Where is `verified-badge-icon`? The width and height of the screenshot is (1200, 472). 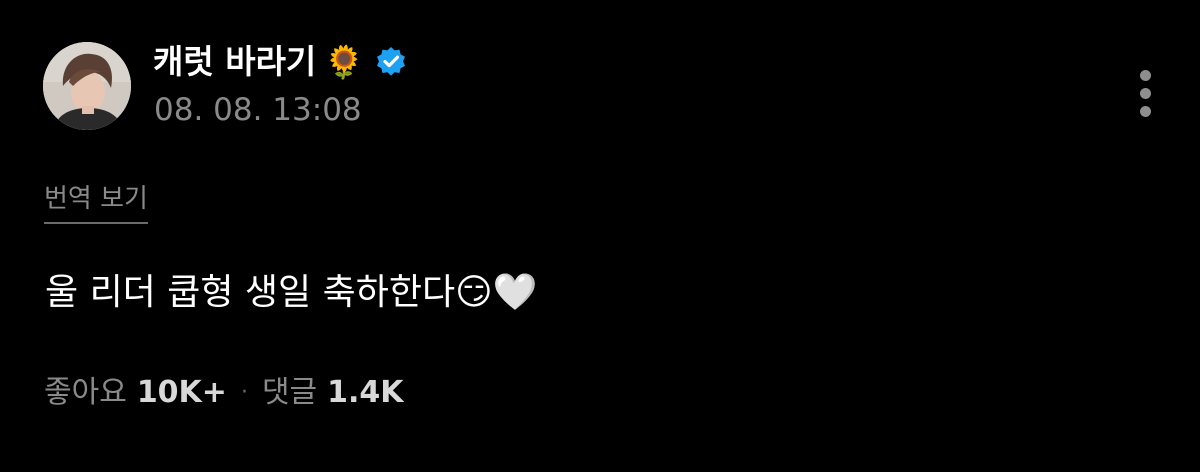
verified-badge-icon is located at coordinates (391, 62).